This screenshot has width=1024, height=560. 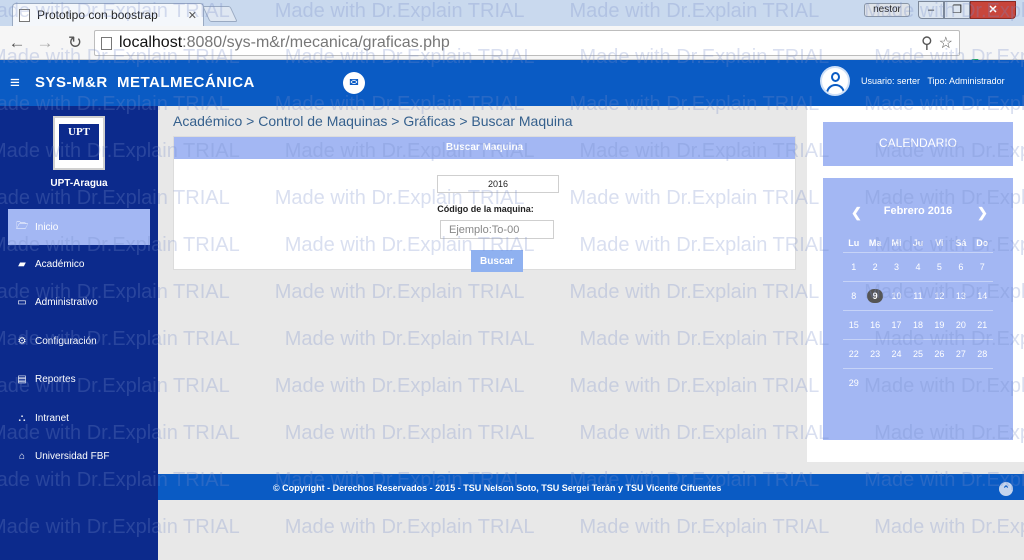 I want to click on calendar-day: 9, so click(x=875, y=295).